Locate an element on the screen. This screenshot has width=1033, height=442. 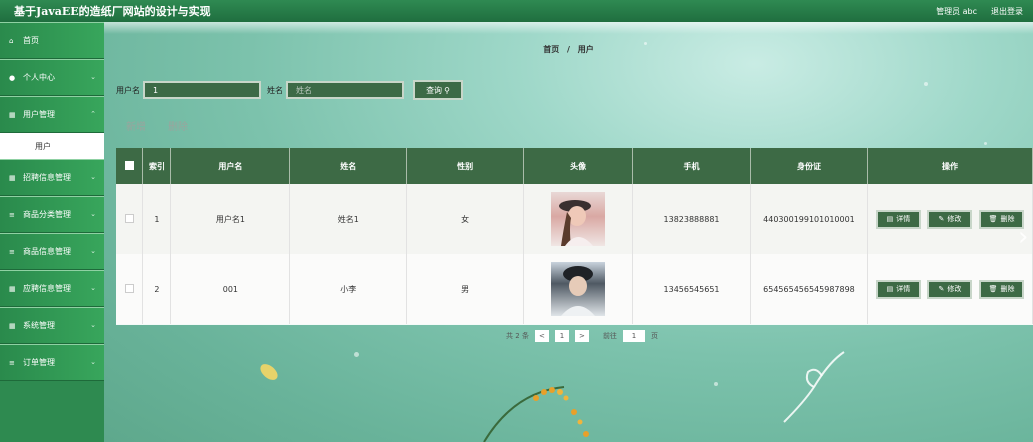
name-search-input: 姓名 is located at coordinates (345, 90).